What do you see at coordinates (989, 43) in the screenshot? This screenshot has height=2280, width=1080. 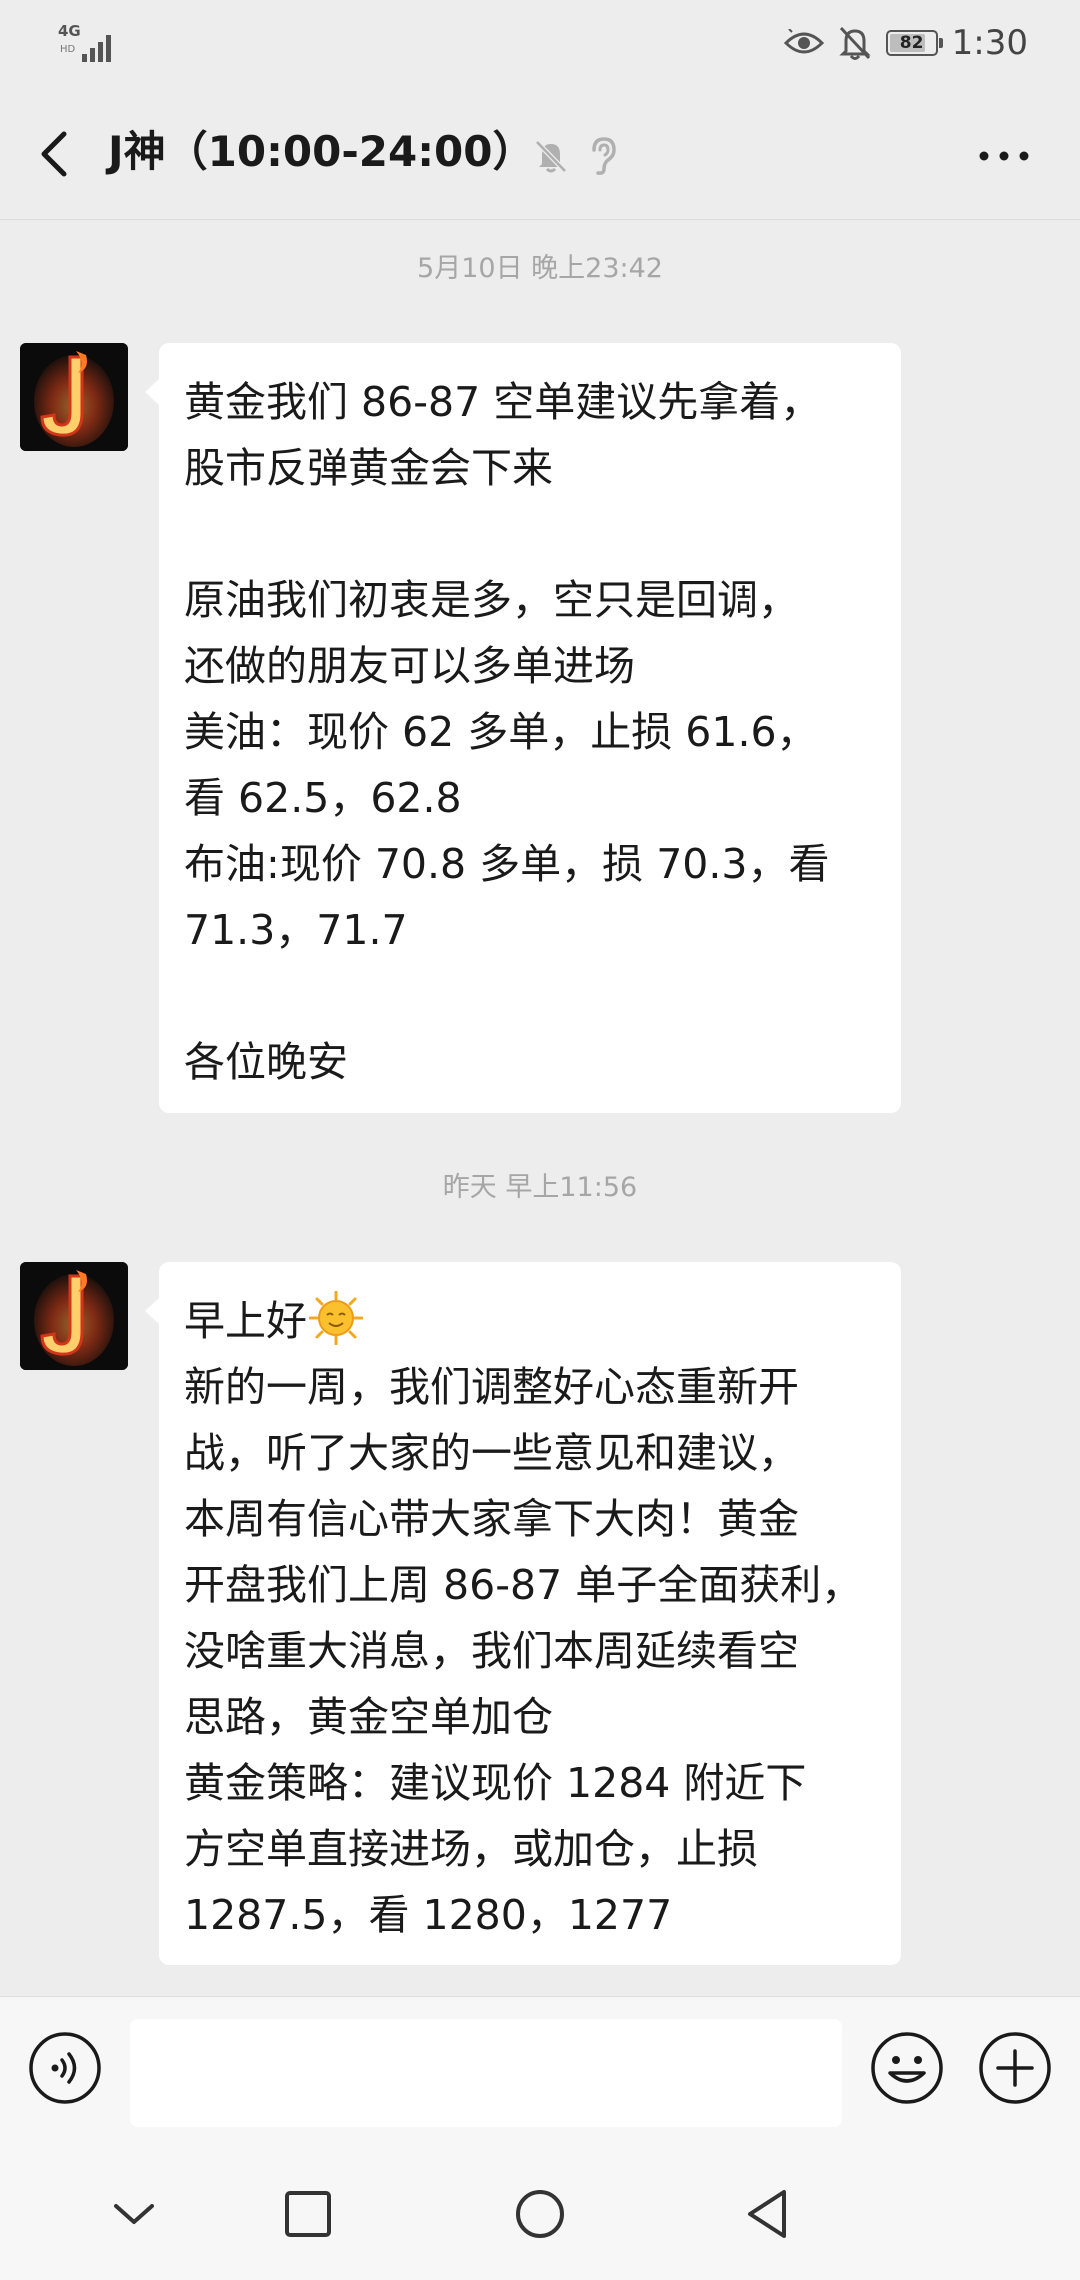 I see `clock: 1:30` at bounding box center [989, 43].